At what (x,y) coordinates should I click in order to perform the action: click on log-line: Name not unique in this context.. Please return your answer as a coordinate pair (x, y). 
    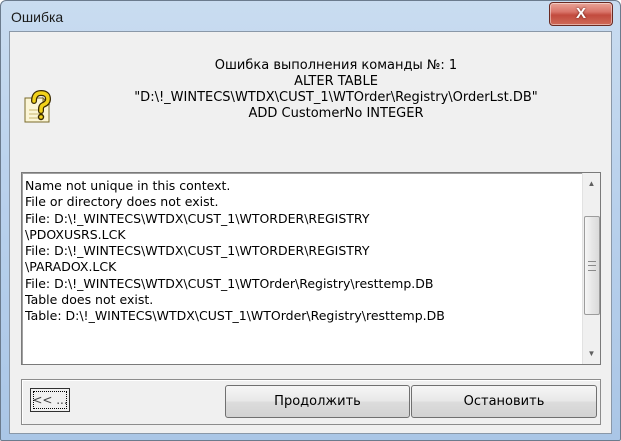
    Looking at the image, I should click on (128, 185).